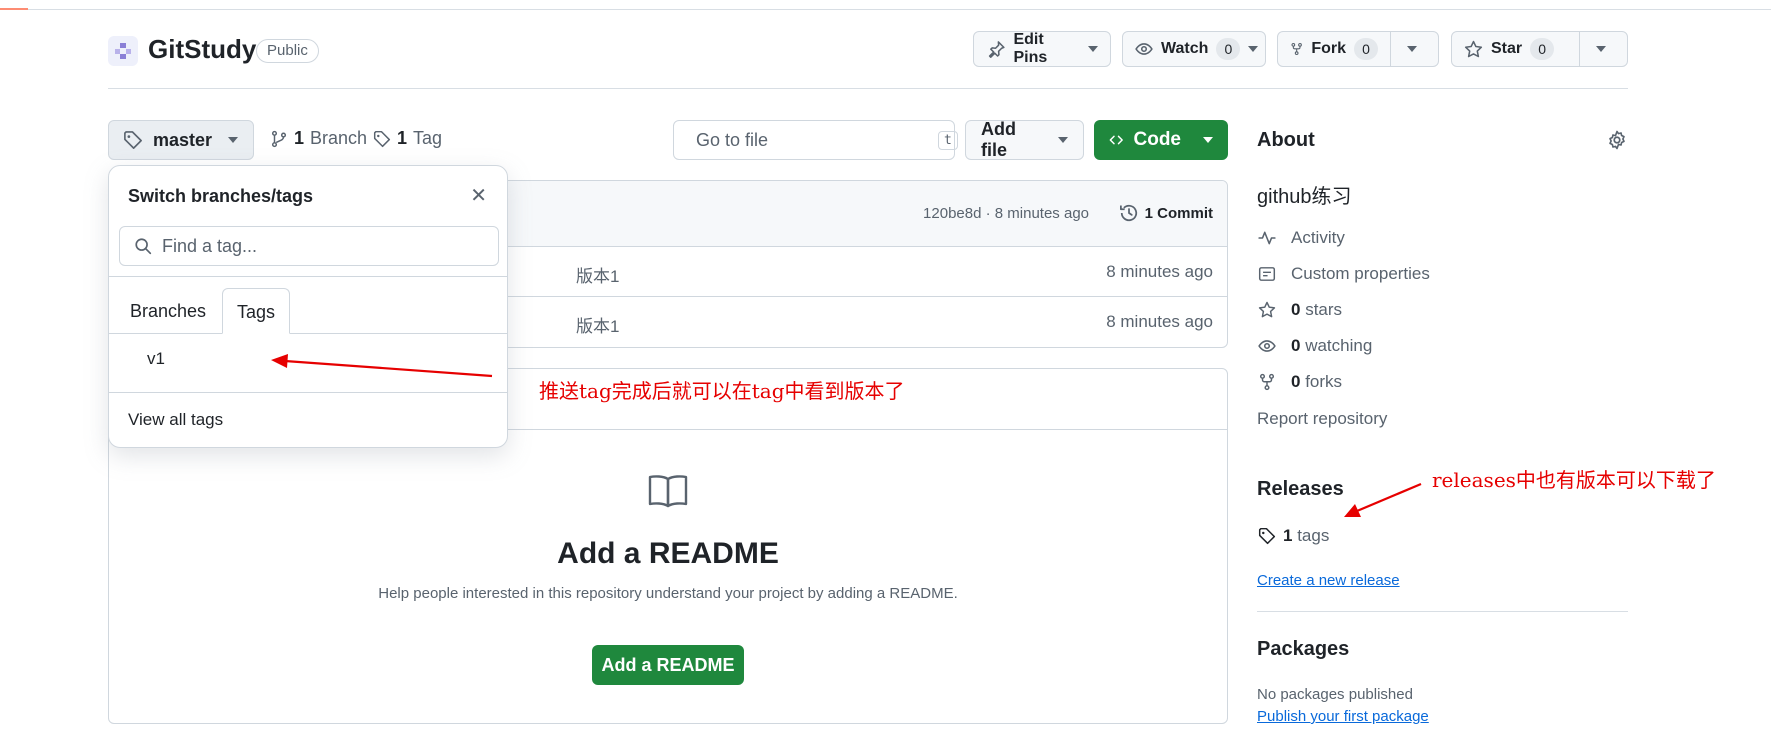 This screenshot has width=1771, height=736. Describe the element at coordinates (1303, 649) in the screenshot. I see `packages-heading: Packages` at that location.